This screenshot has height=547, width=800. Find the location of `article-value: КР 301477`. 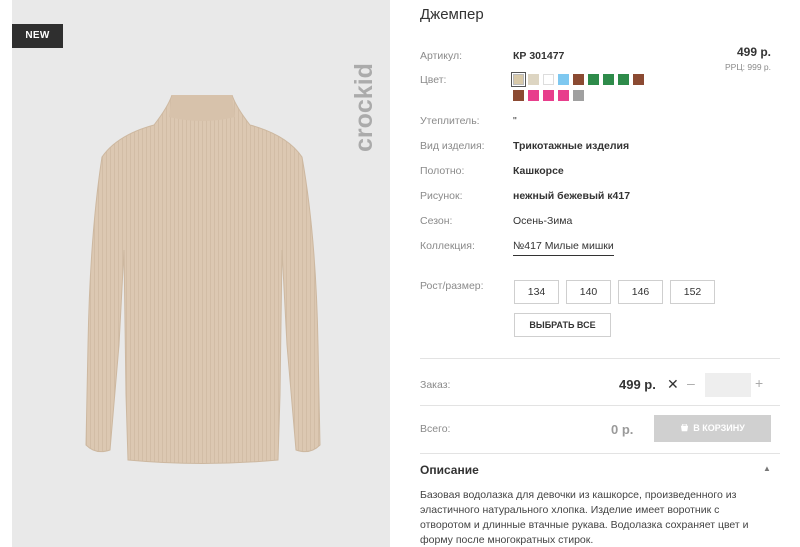

article-value: КР 301477 is located at coordinates (539, 56).